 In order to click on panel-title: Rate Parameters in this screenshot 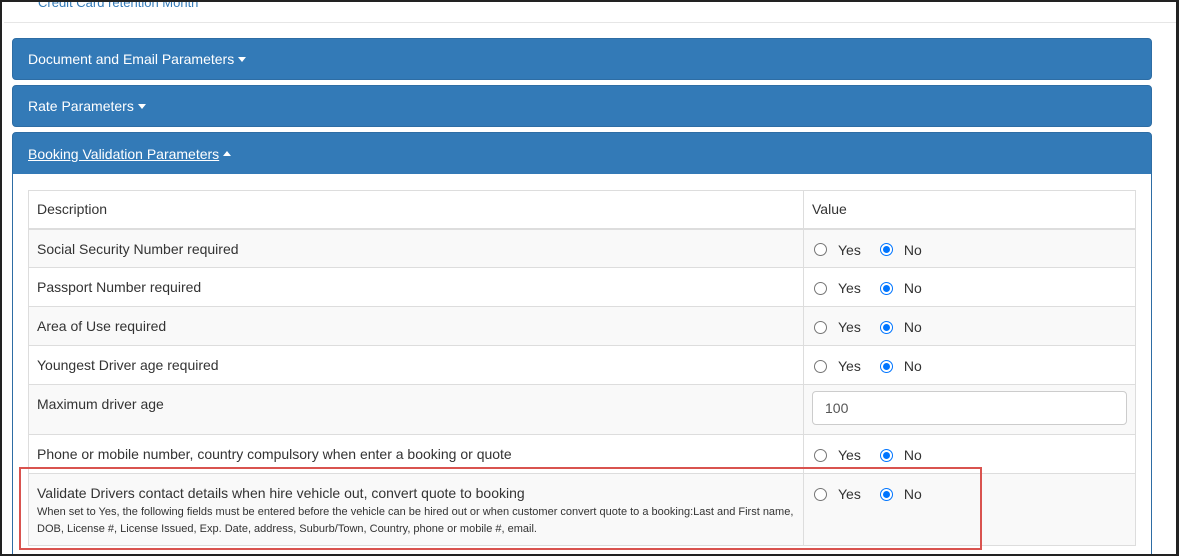, I will do `click(81, 106)`.